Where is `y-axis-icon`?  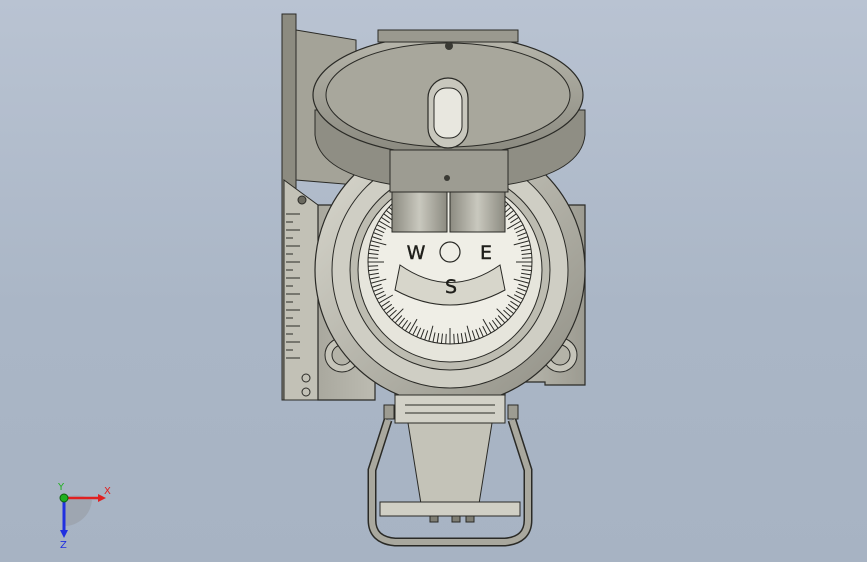
y-axis-icon is located at coordinates (64, 498).